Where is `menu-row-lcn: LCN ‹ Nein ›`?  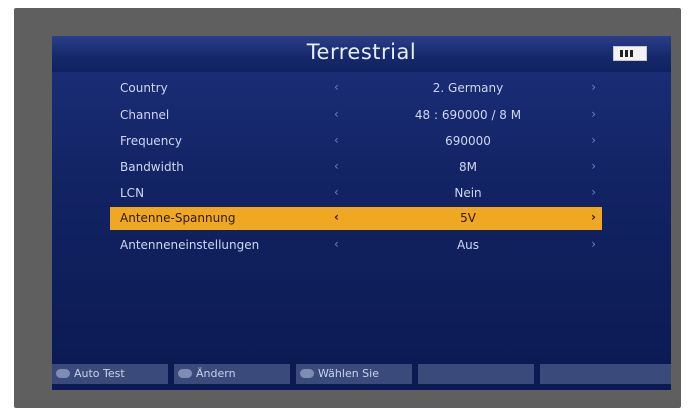
menu-row-lcn: LCN ‹ Nein › is located at coordinates (356, 193).